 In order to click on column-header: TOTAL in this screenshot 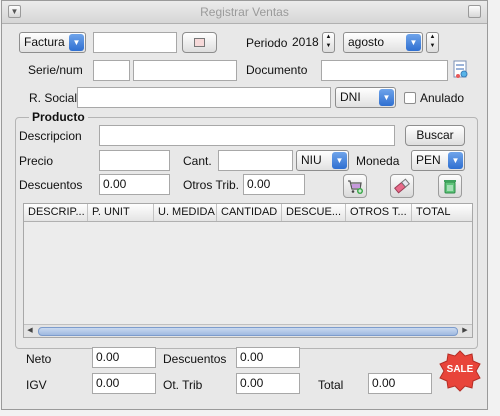, I will do `click(442, 212)`.